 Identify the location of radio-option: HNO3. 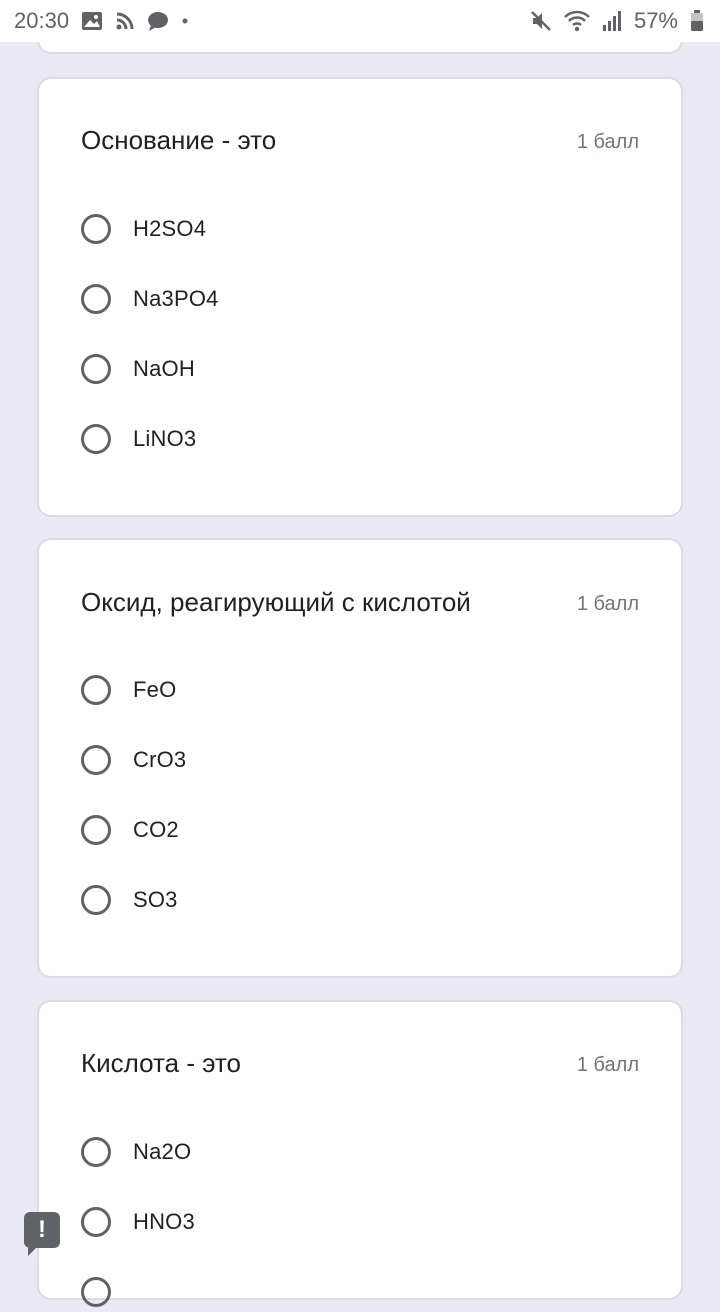
(138, 1222).